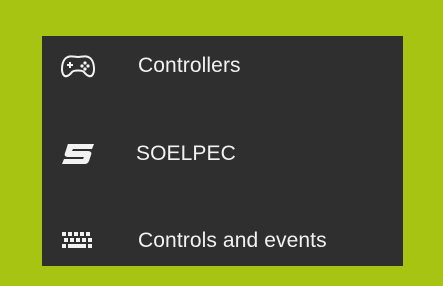 The image size is (443, 286). What do you see at coordinates (186, 153) in the screenshot?
I see `menu-item-label: SOELPEC` at bounding box center [186, 153].